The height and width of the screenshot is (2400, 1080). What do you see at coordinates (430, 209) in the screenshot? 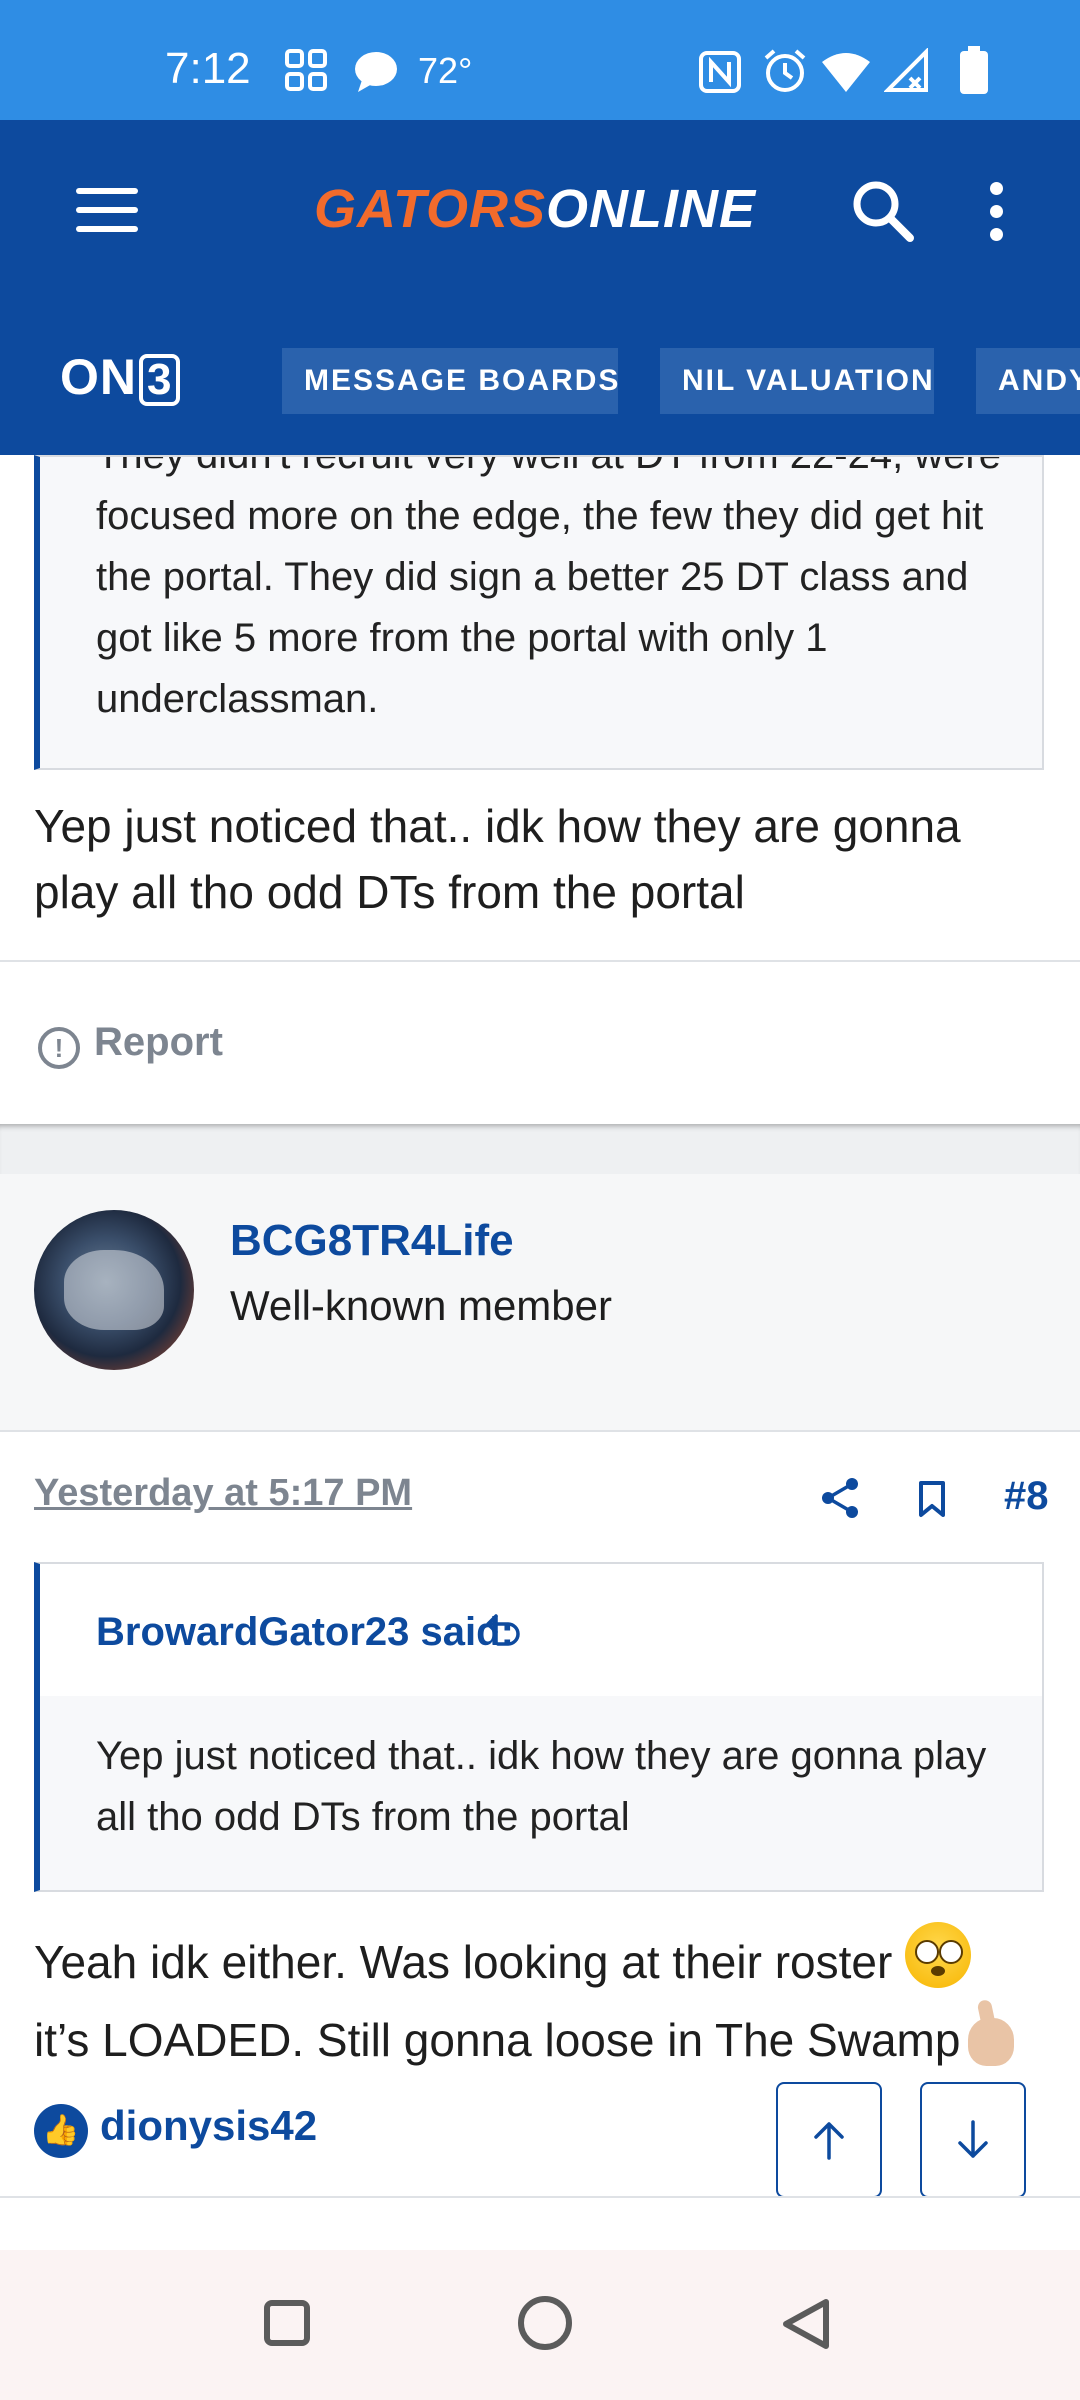
I see `logo-gators: GATORS` at bounding box center [430, 209].